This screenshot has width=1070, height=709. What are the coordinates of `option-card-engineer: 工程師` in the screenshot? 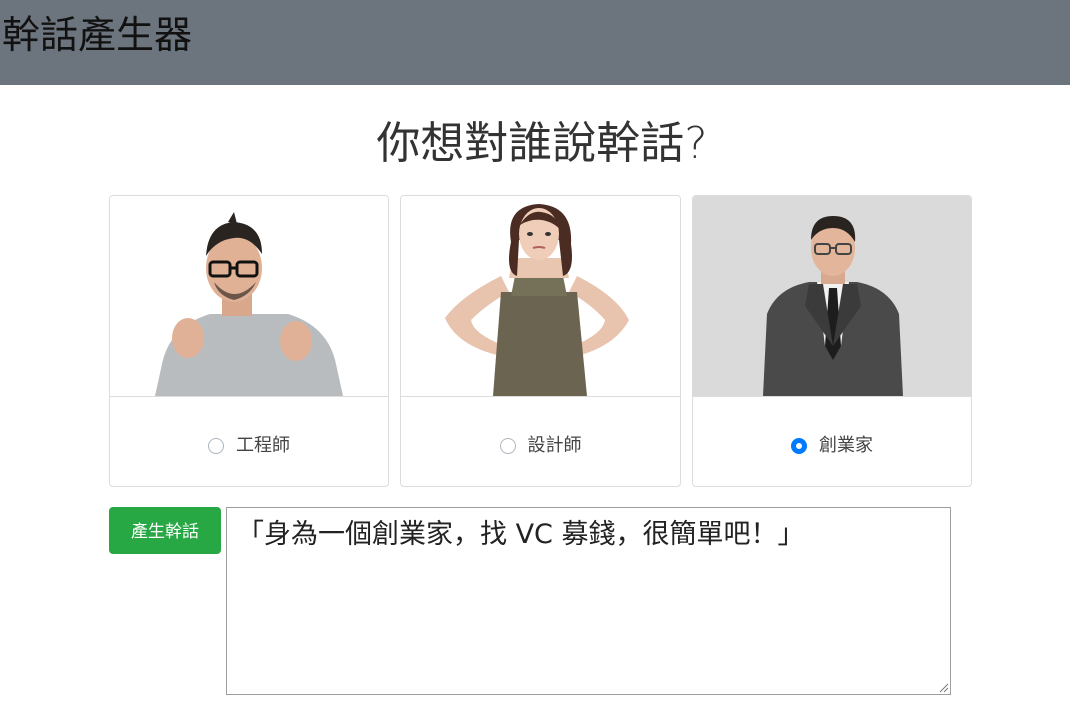 It's located at (249, 341).